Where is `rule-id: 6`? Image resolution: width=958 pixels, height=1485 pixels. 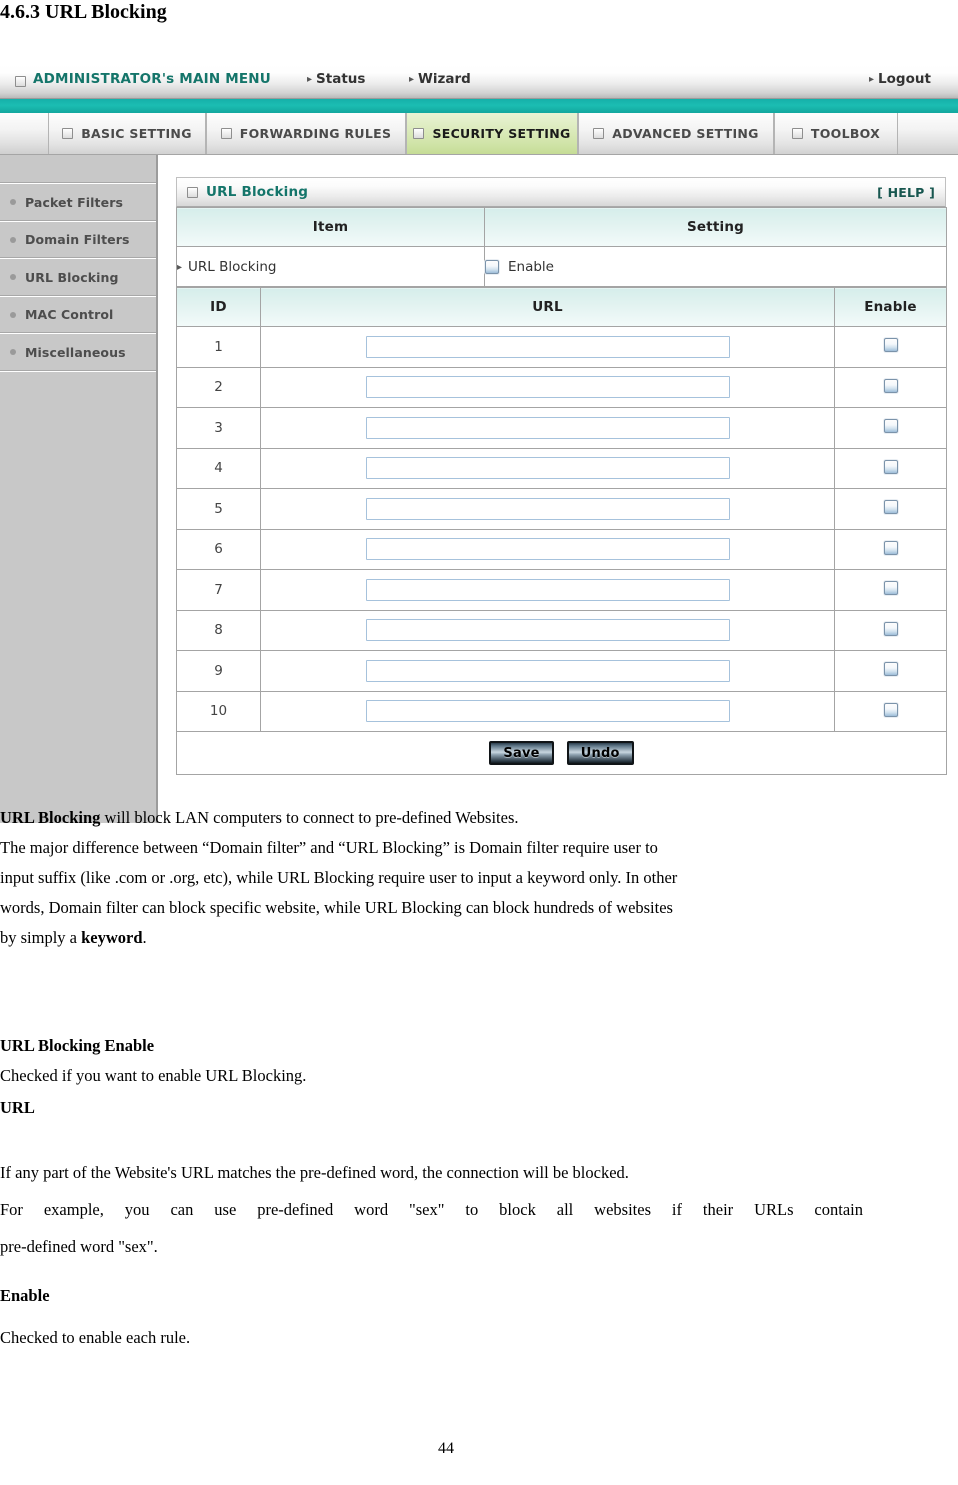
rule-id: 6 is located at coordinates (218, 549).